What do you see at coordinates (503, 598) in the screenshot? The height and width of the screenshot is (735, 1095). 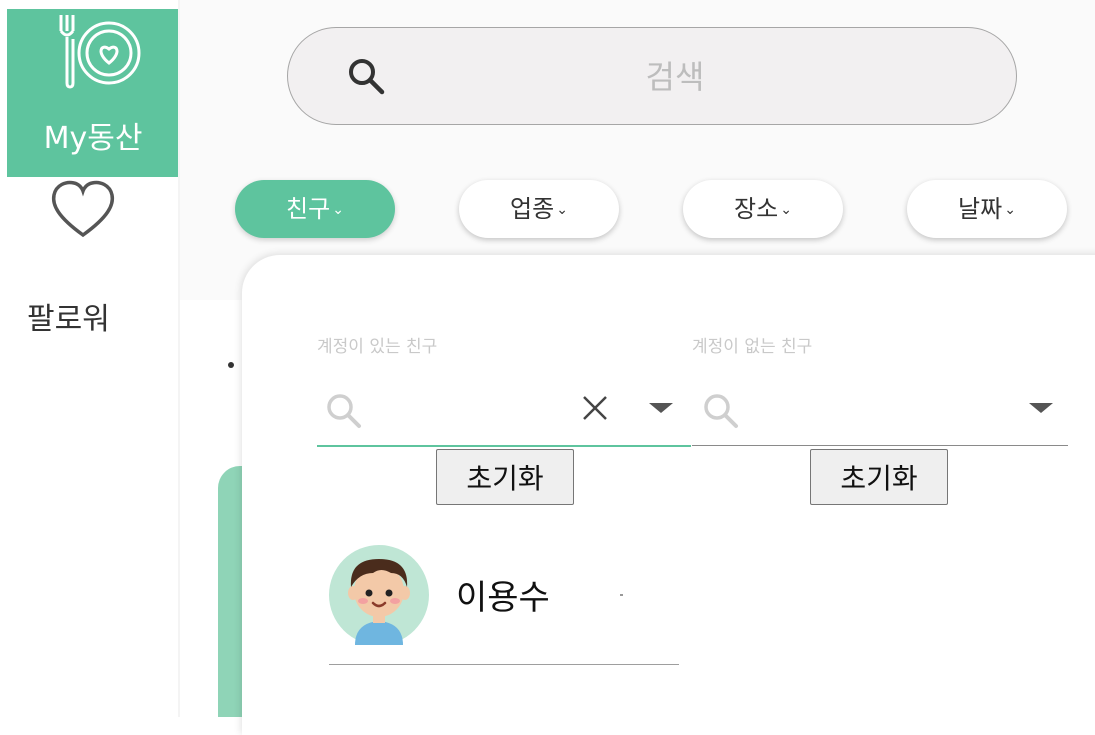 I see `friend-name: 이용수` at bounding box center [503, 598].